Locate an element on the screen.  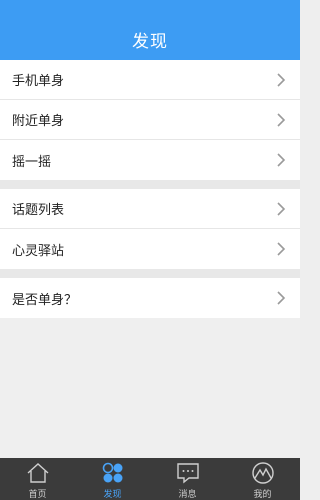
menu-item-nearby-singles: 附近单身 is located at coordinates (150, 120).